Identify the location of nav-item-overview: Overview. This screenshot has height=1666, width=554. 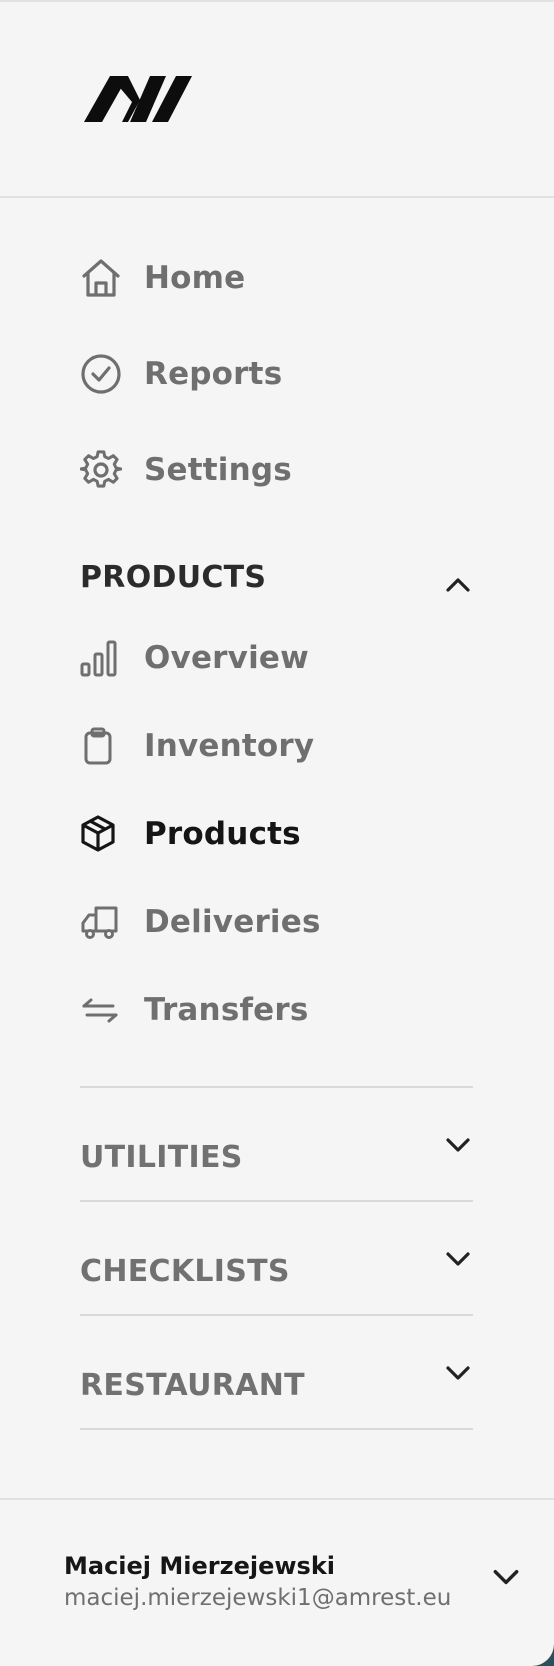
(194, 658).